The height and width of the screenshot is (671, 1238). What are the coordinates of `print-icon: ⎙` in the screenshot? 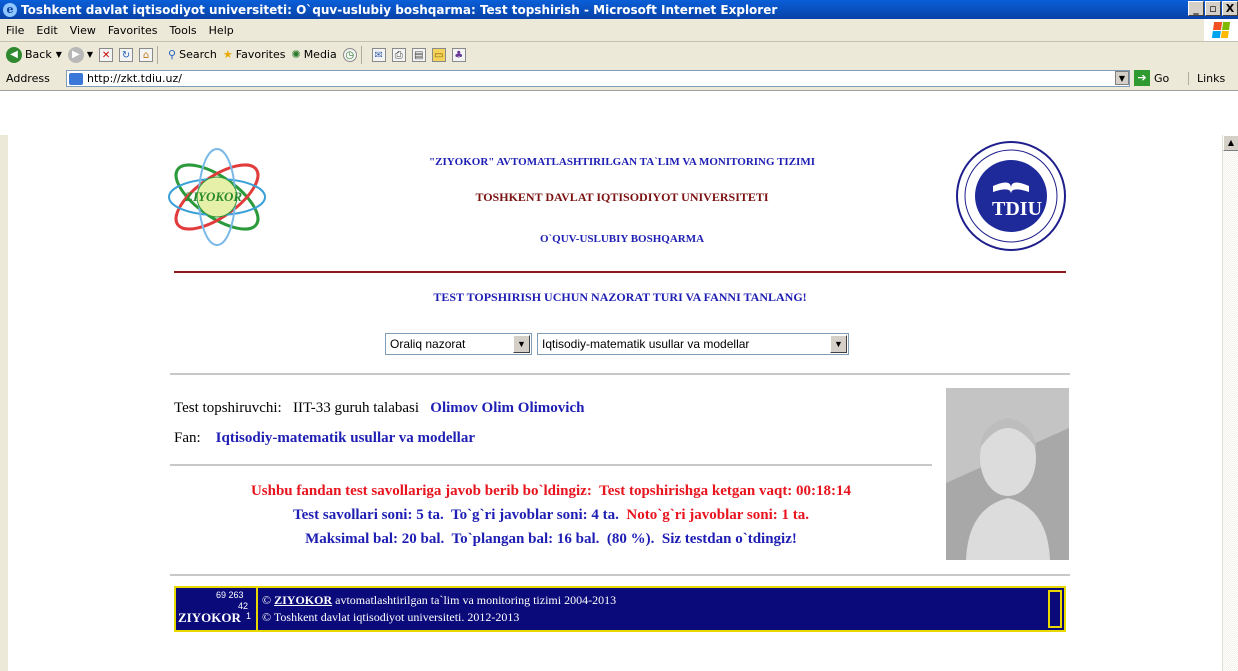 It's located at (398, 54).